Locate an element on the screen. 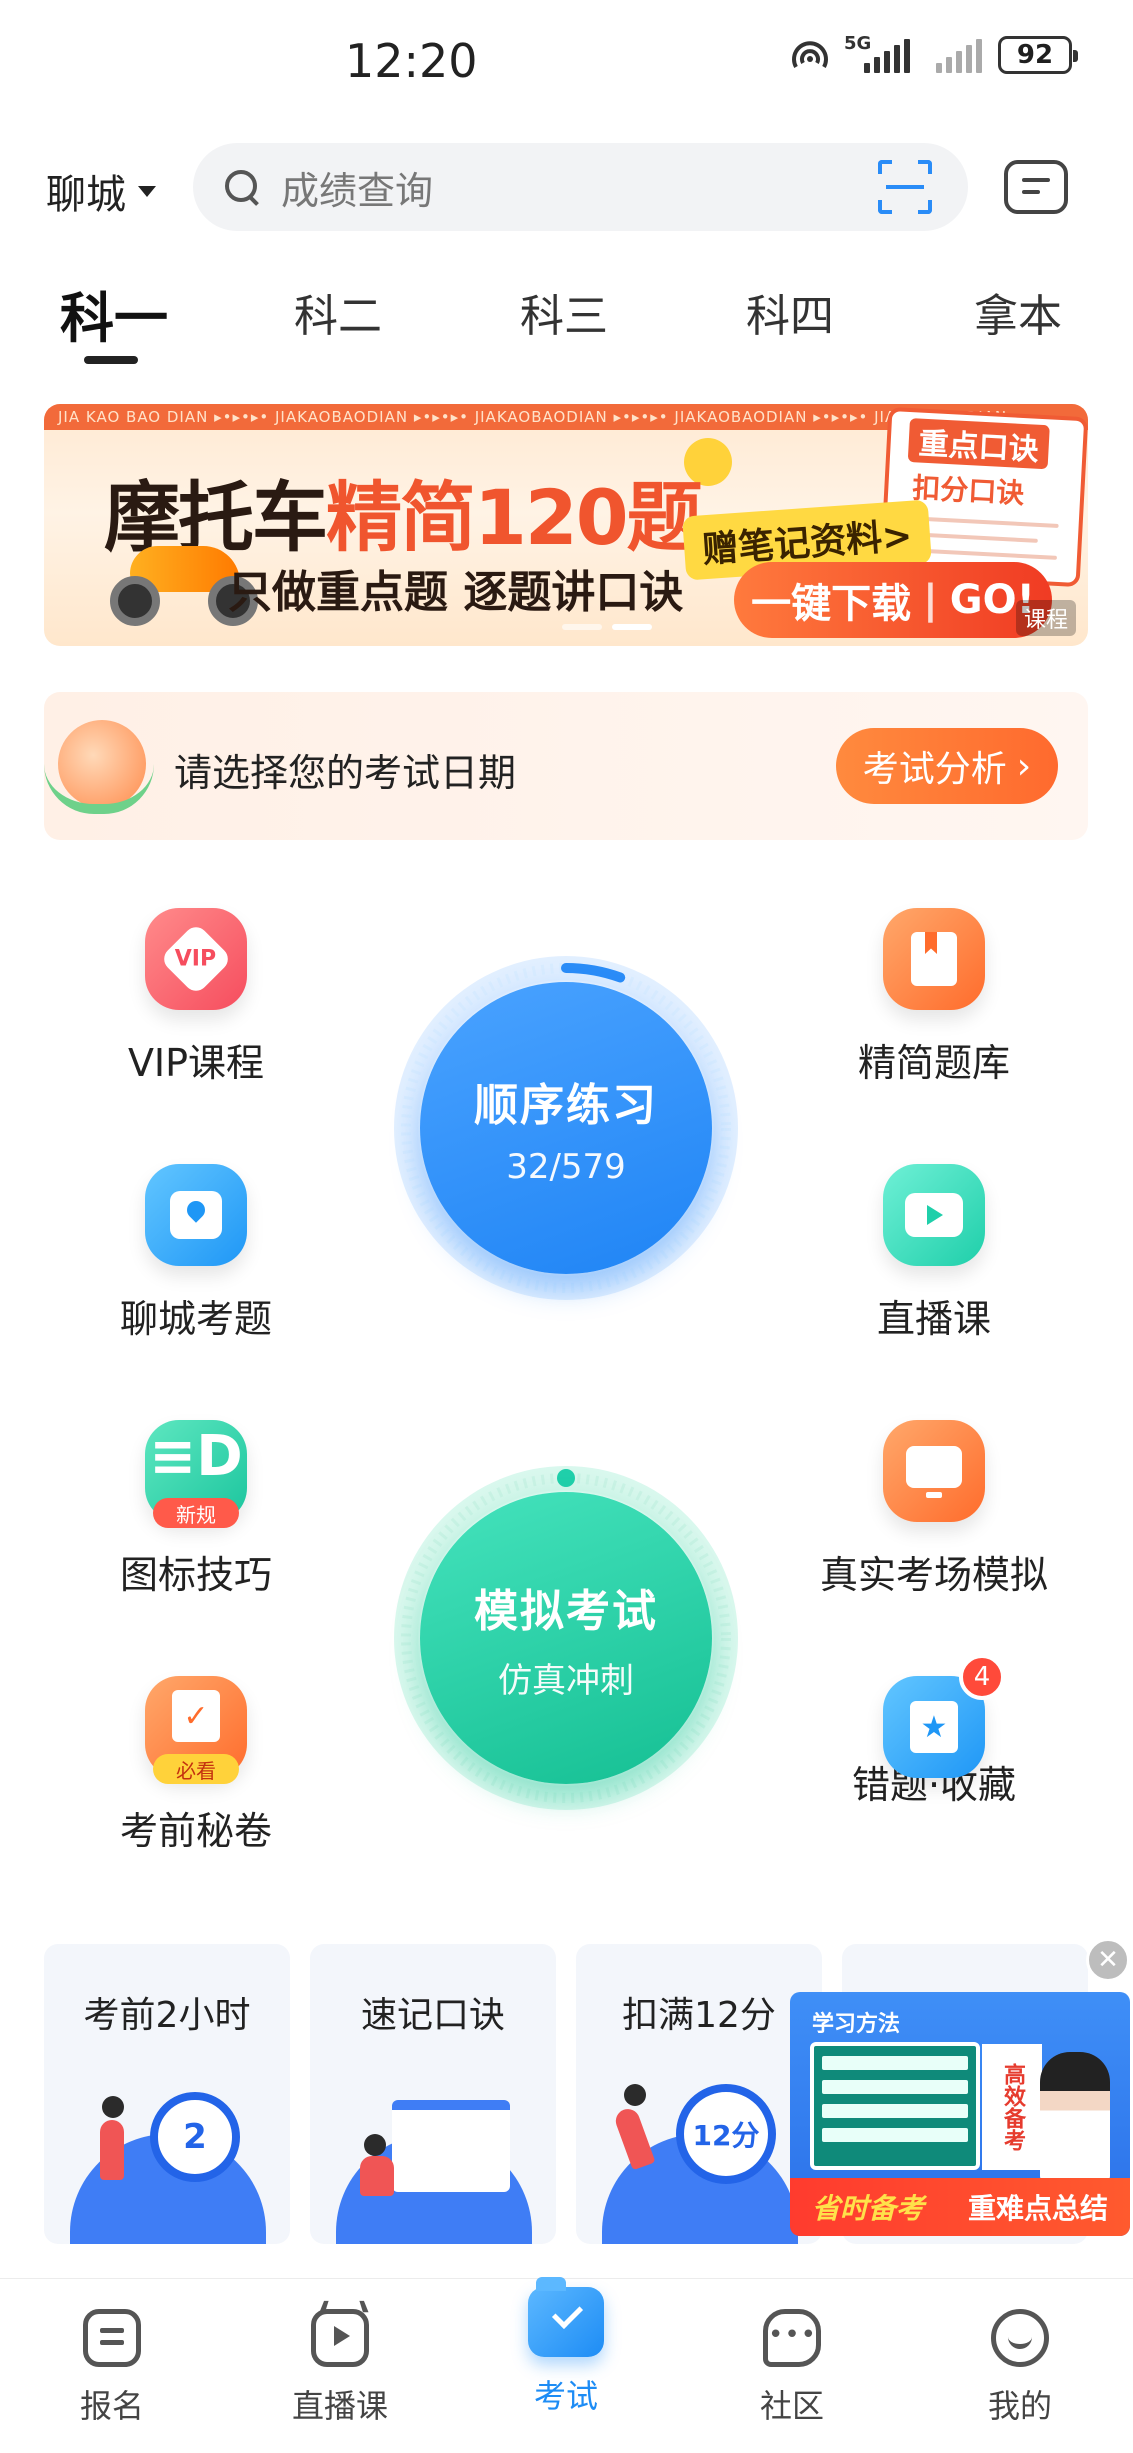 The height and width of the screenshot is (2453, 1133). sign-icon: ≡D 新规 is located at coordinates (196, 1474).